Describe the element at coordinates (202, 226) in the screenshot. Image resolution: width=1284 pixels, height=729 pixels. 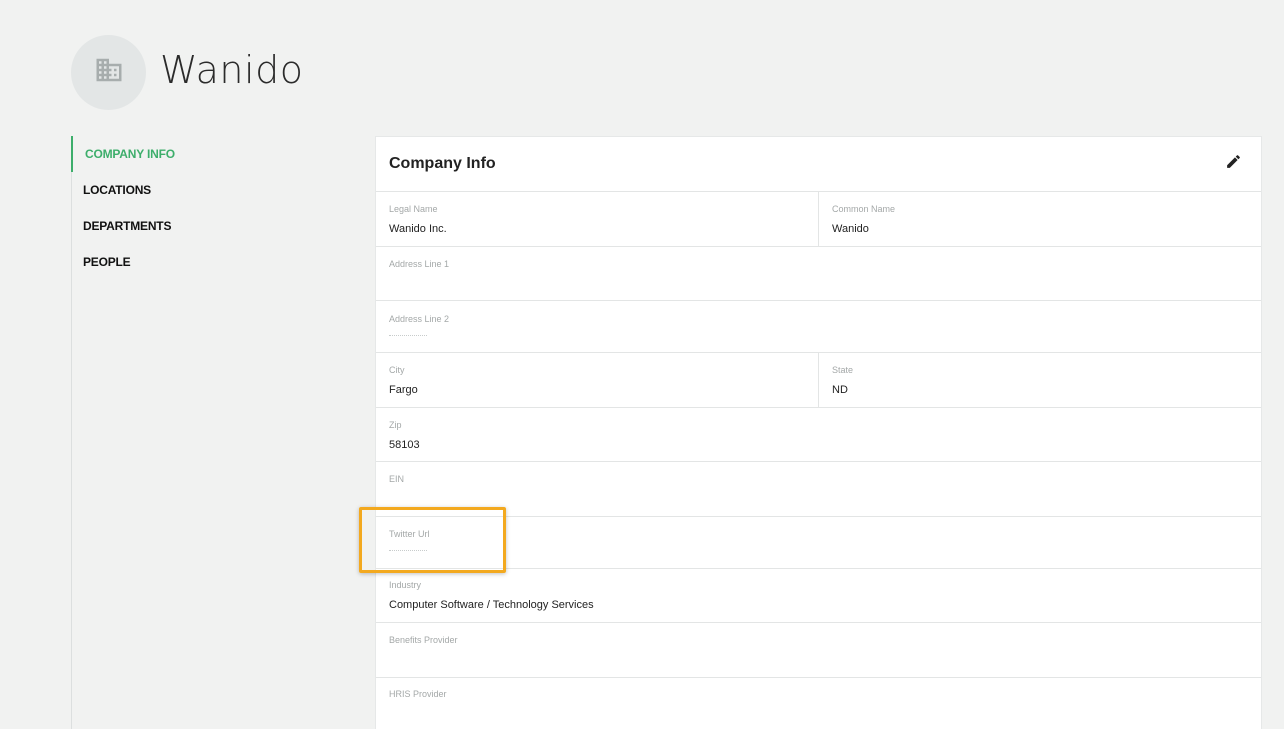
I see `nav-item-departments: DEPARTMENTS` at that location.